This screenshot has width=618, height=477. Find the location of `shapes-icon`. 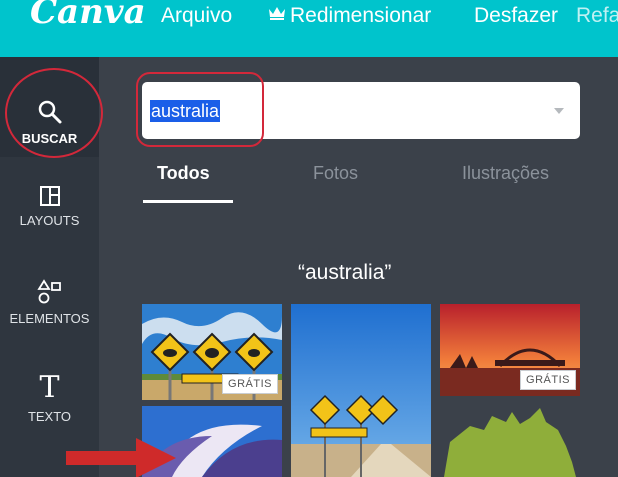

shapes-icon is located at coordinates (48, 291).